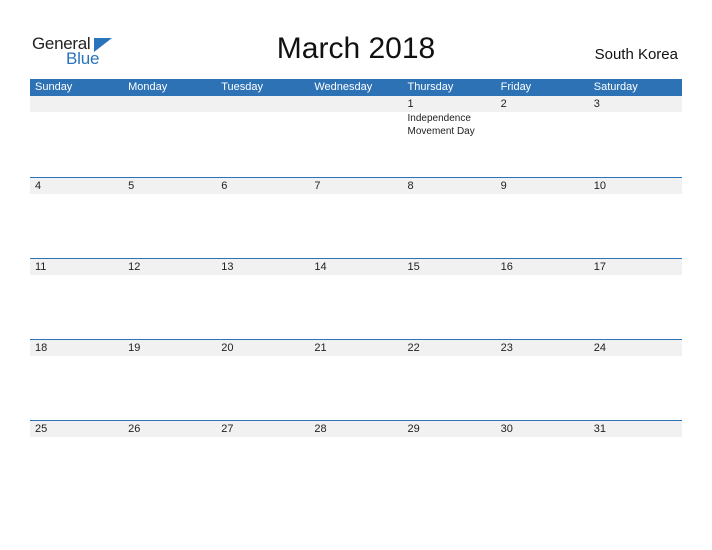  Describe the element at coordinates (441, 125) in the screenshot. I see `holiday-label: Independence Movement Day` at that location.